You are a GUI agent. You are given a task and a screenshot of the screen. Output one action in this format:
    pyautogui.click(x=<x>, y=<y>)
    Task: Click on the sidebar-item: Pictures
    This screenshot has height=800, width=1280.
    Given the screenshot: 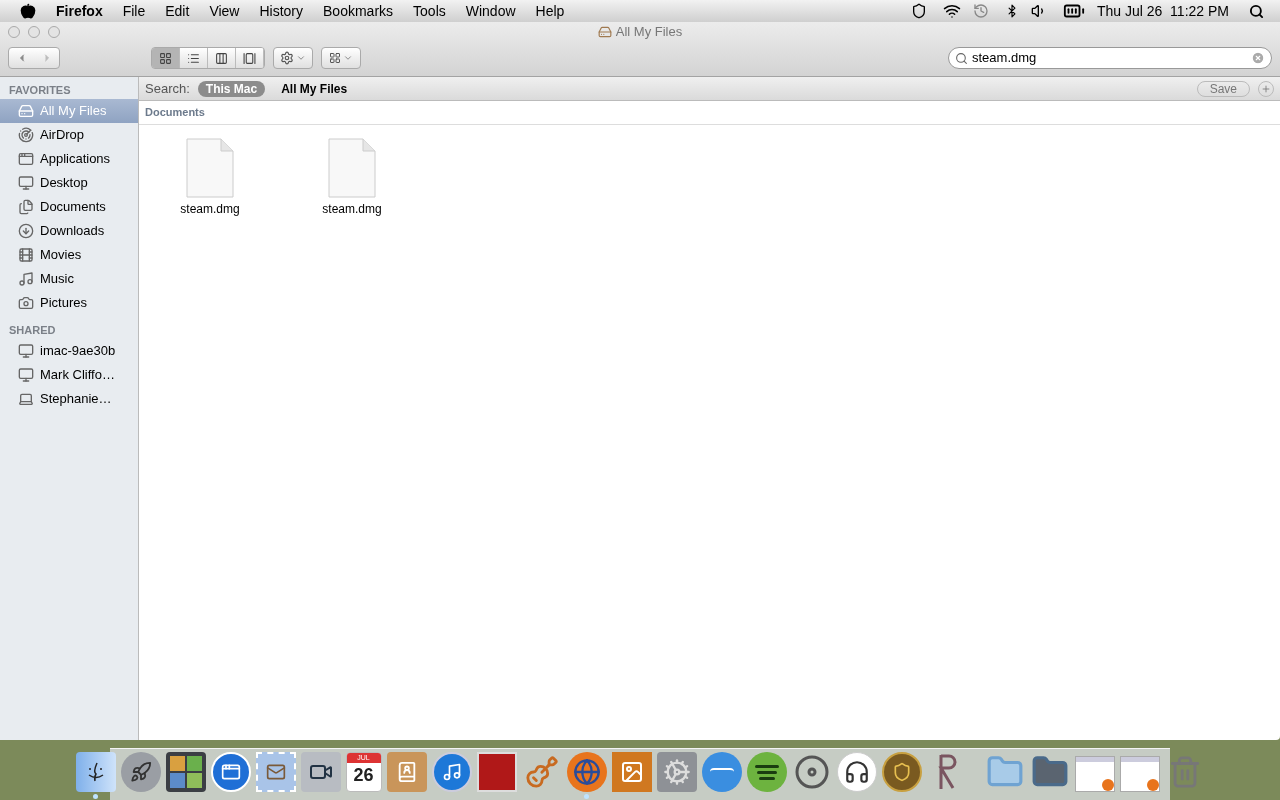 What is the action you would take?
    pyautogui.click(x=69, y=303)
    